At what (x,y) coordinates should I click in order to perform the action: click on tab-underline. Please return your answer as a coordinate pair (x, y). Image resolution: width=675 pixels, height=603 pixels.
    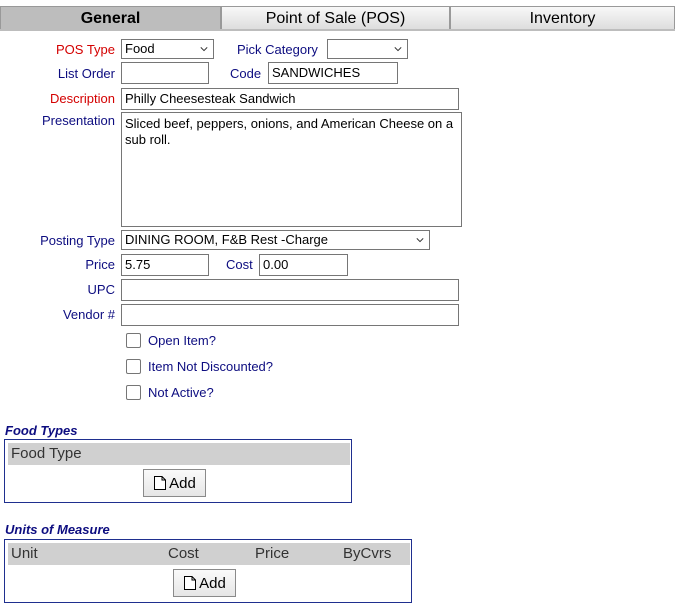
    Looking at the image, I should click on (337, 30).